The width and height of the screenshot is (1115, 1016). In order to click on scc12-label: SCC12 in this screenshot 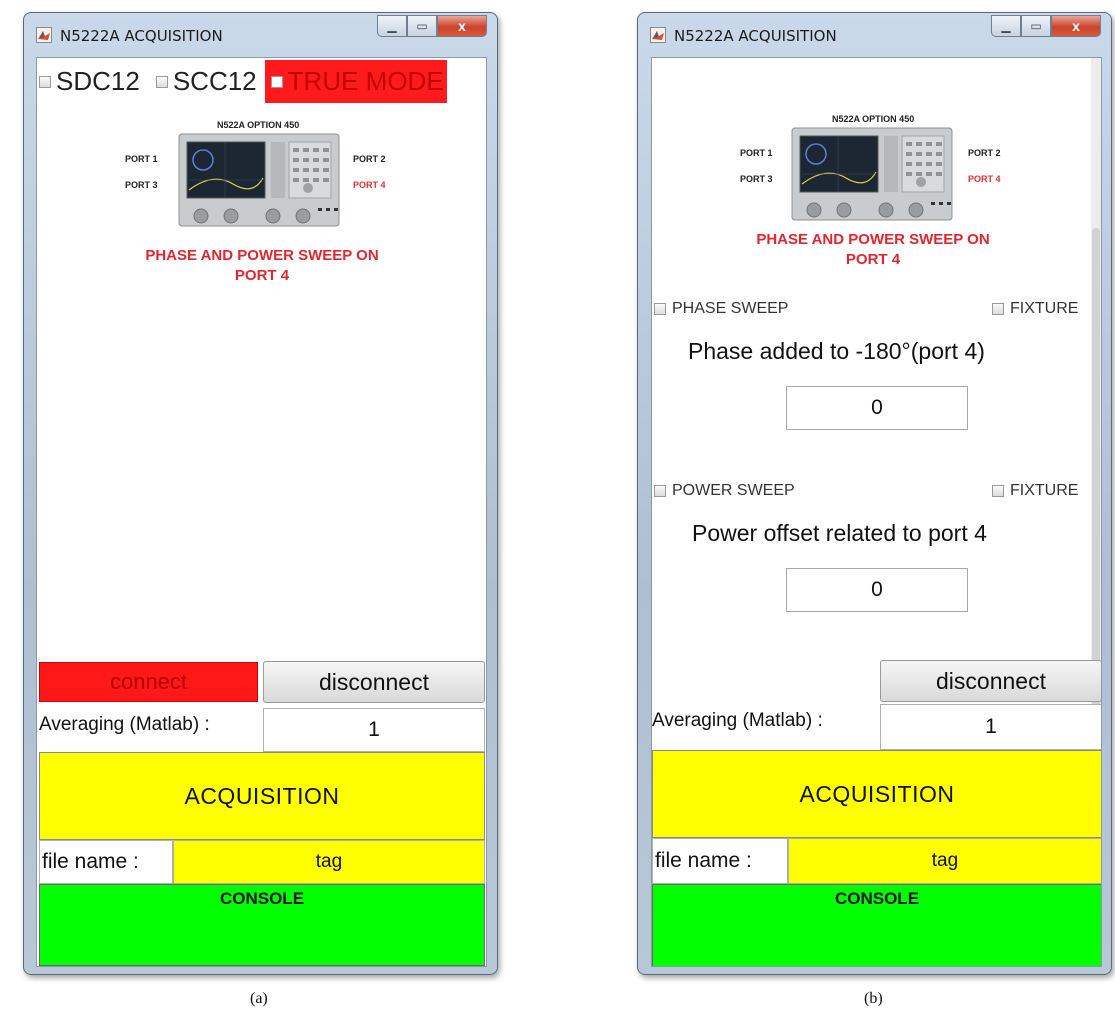, I will do `click(214, 81)`.